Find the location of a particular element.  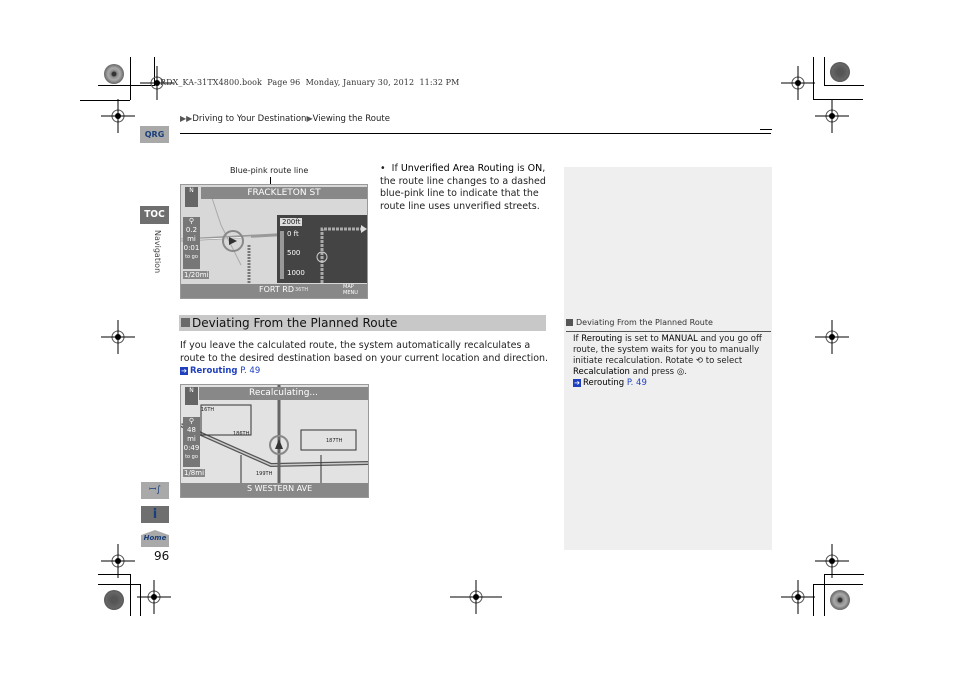

section-title: Deviating From the Planned Route is located at coordinates (295, 323).